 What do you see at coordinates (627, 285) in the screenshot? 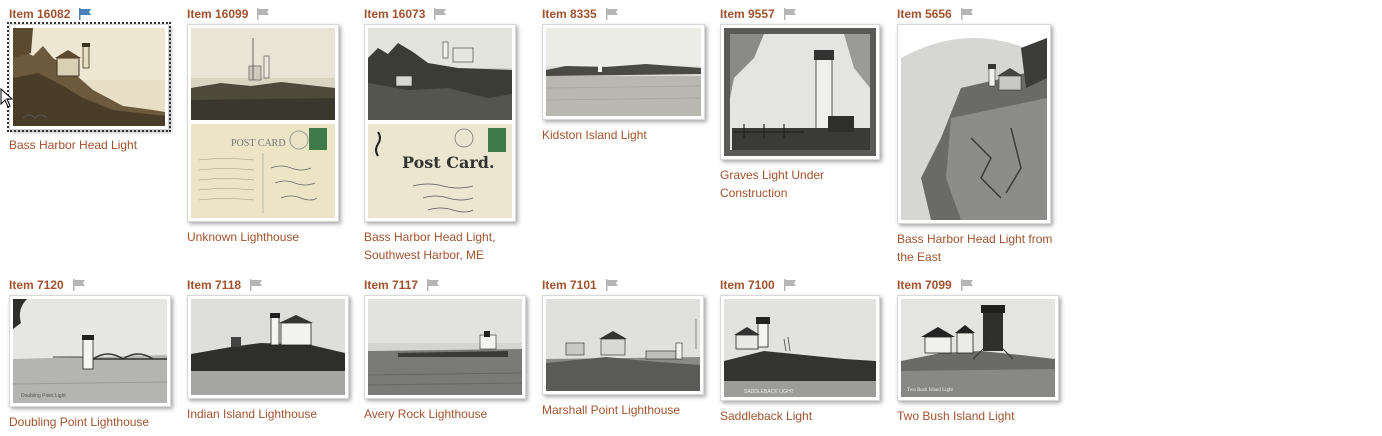
I see `item-header: Item 7101` at bounding box center [627, 285].